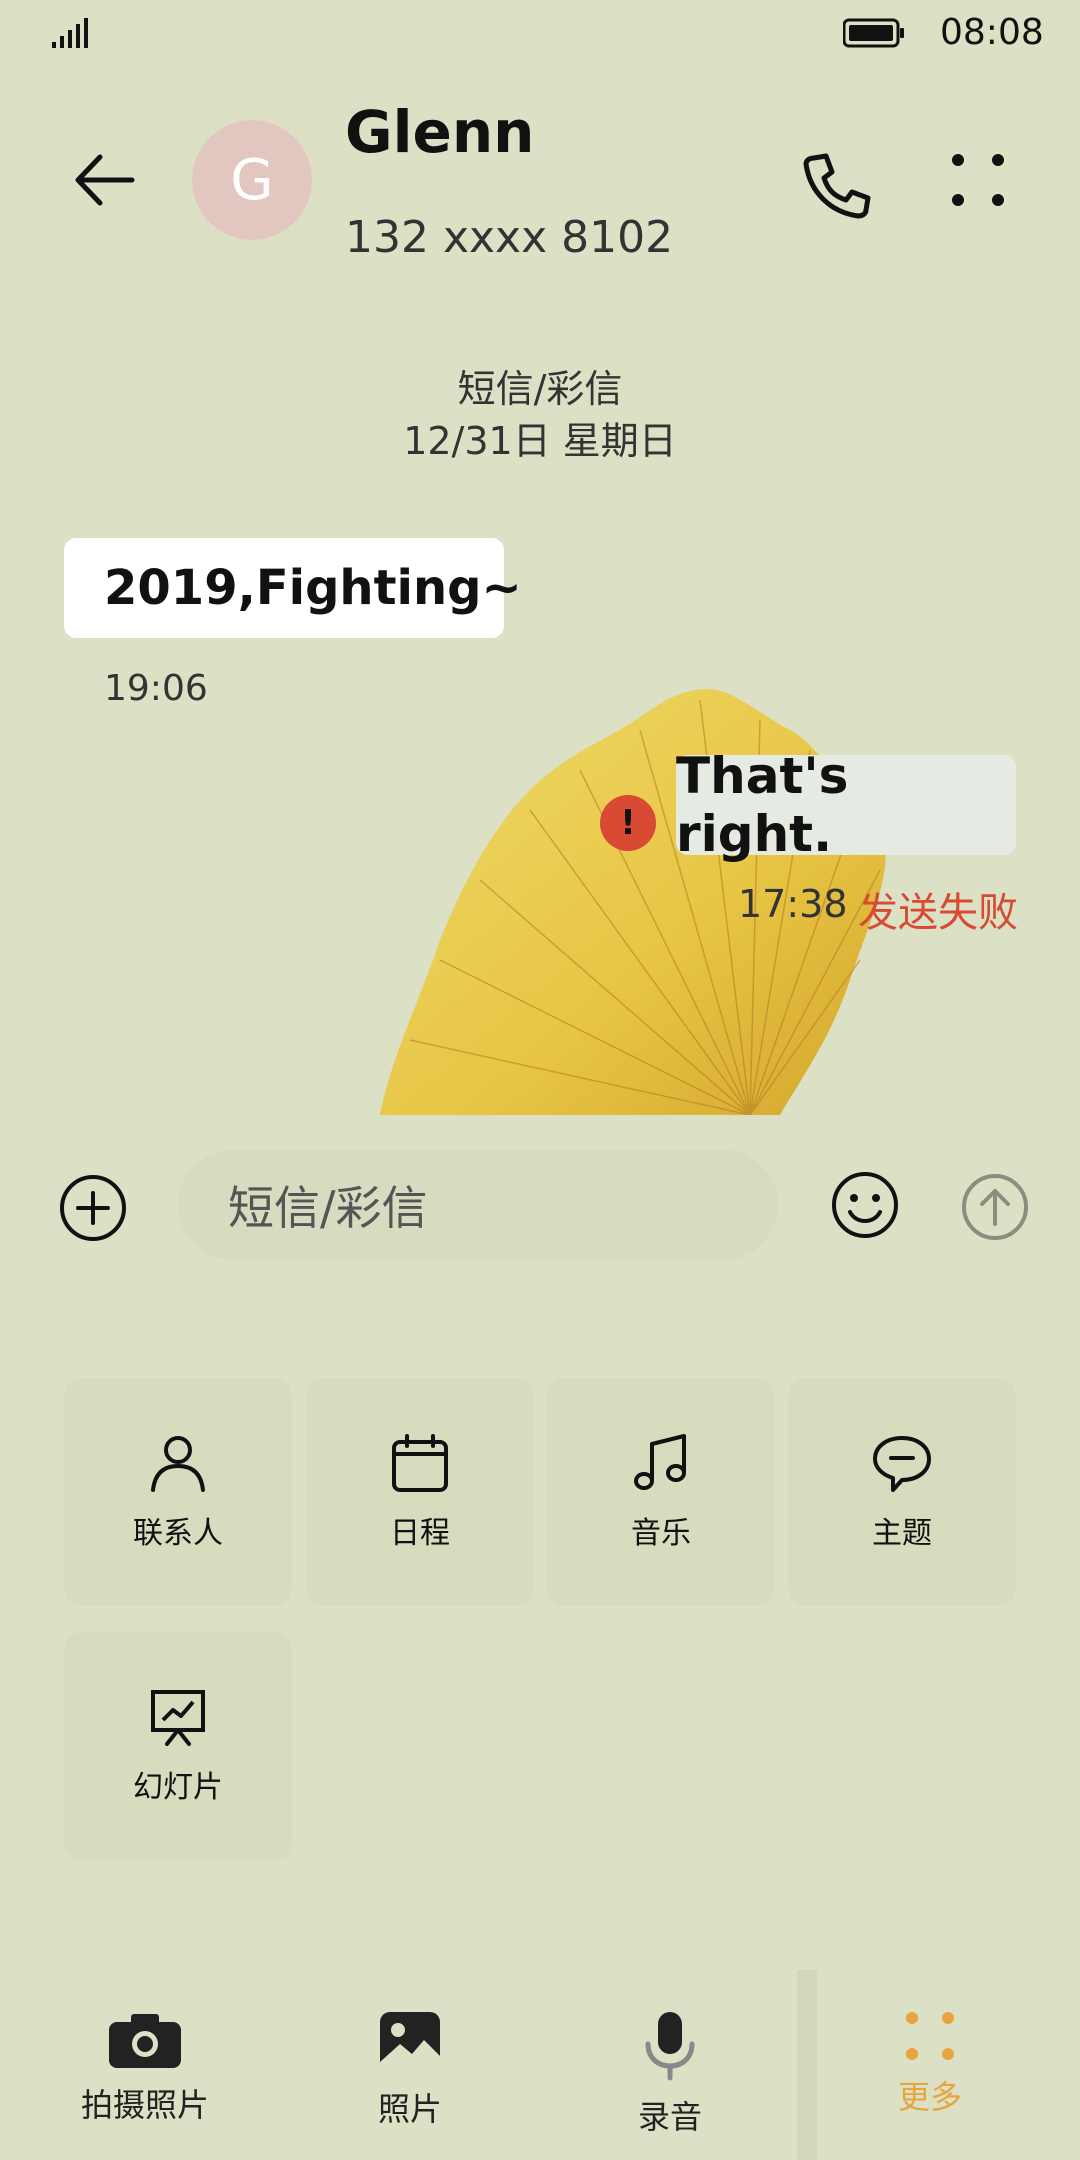  What do you see at coordinates (478, 1205) in the screenshot?
I see `message-input: 短信/彩信` at bounding box center [478, 1205].